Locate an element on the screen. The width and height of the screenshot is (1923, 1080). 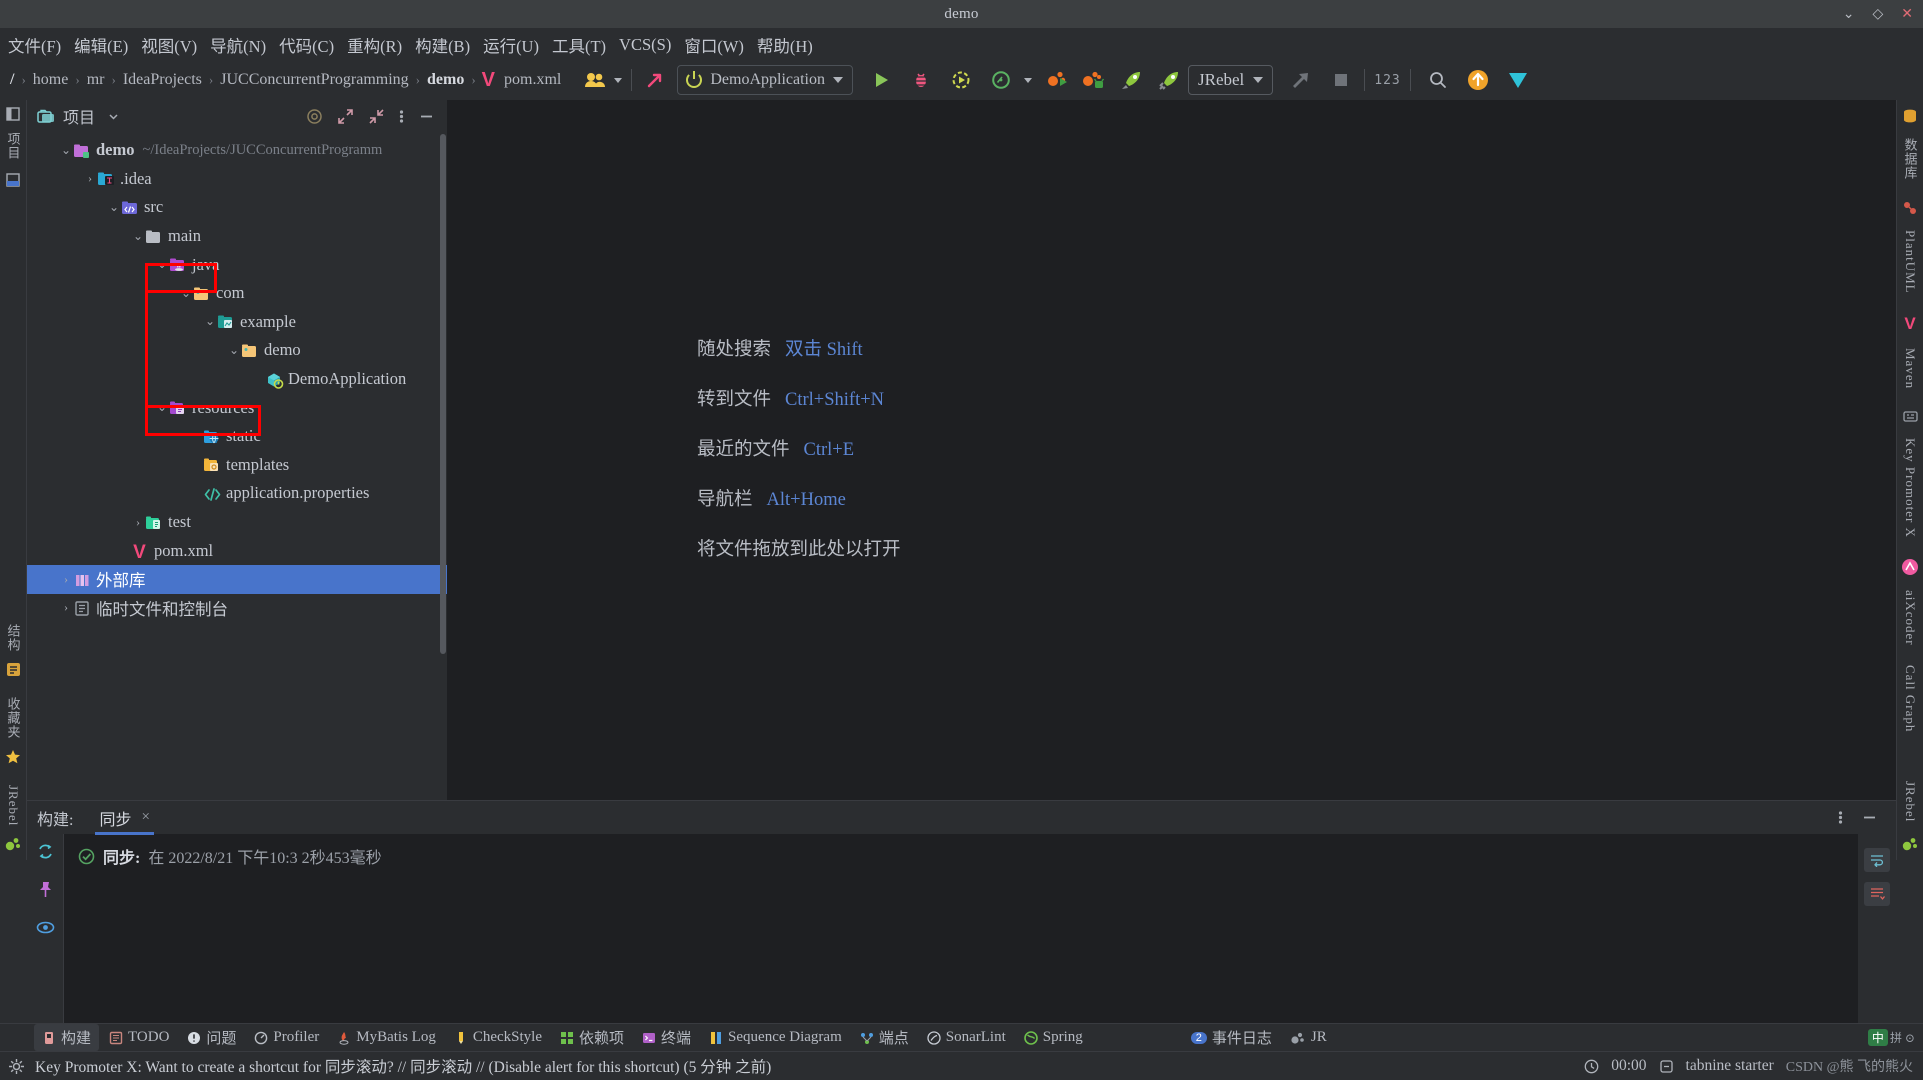
build-tab-sync: 同步 × is located at coordinates (124, 818).